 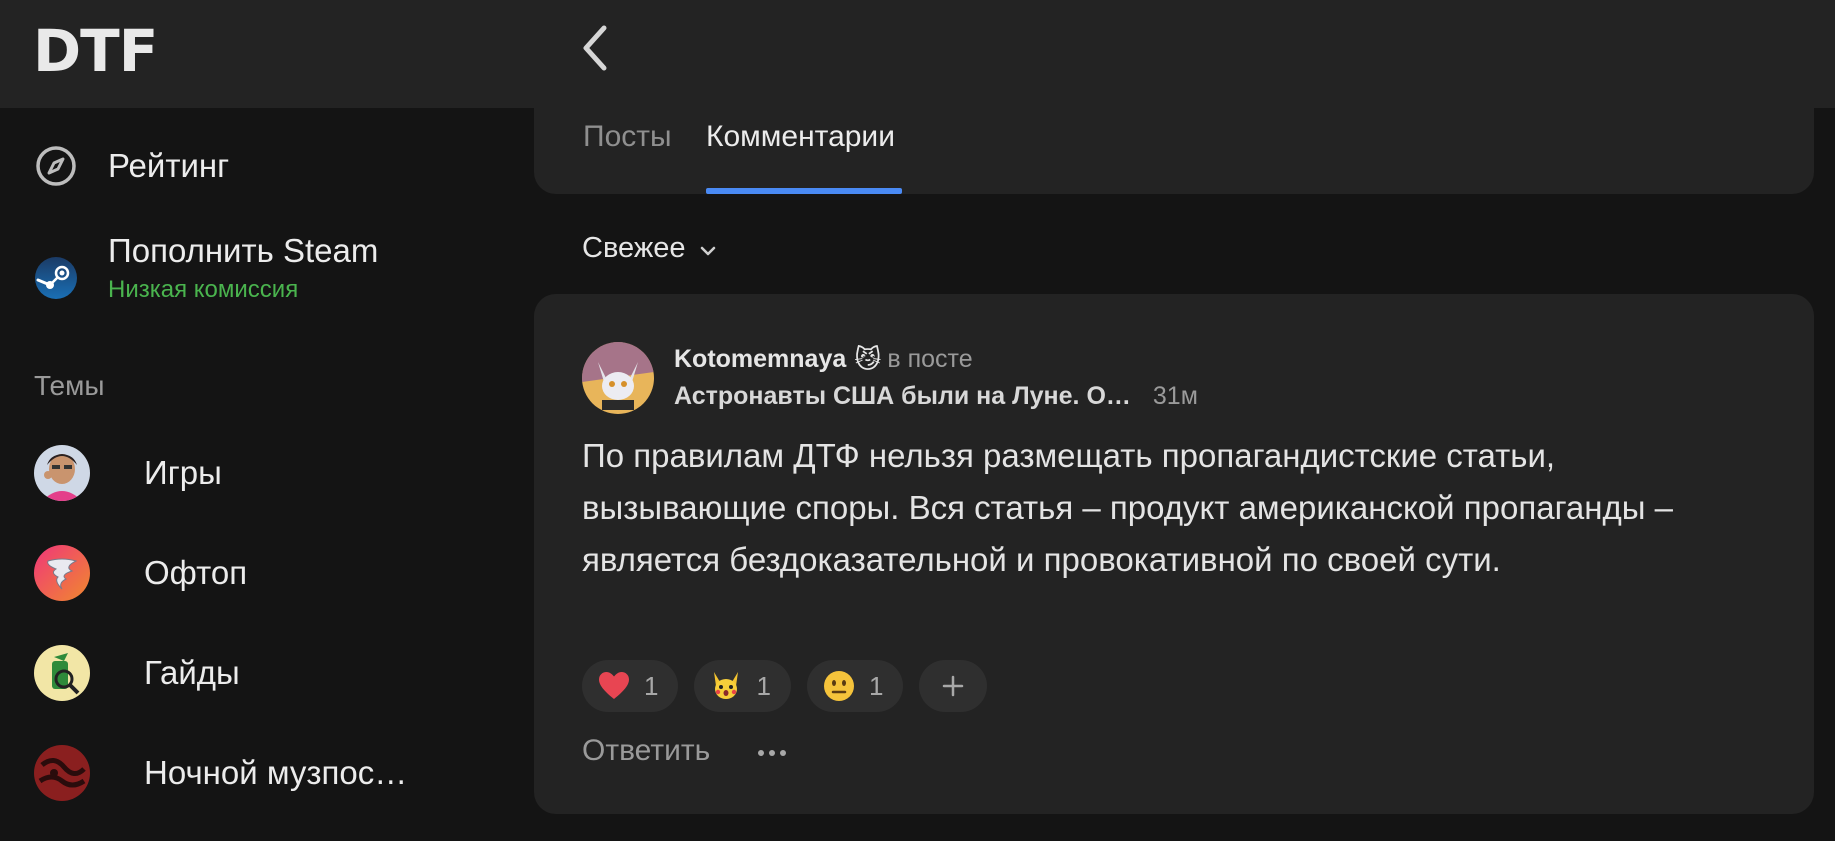 I want to click on plus-icon, so click(x=953, y=686).